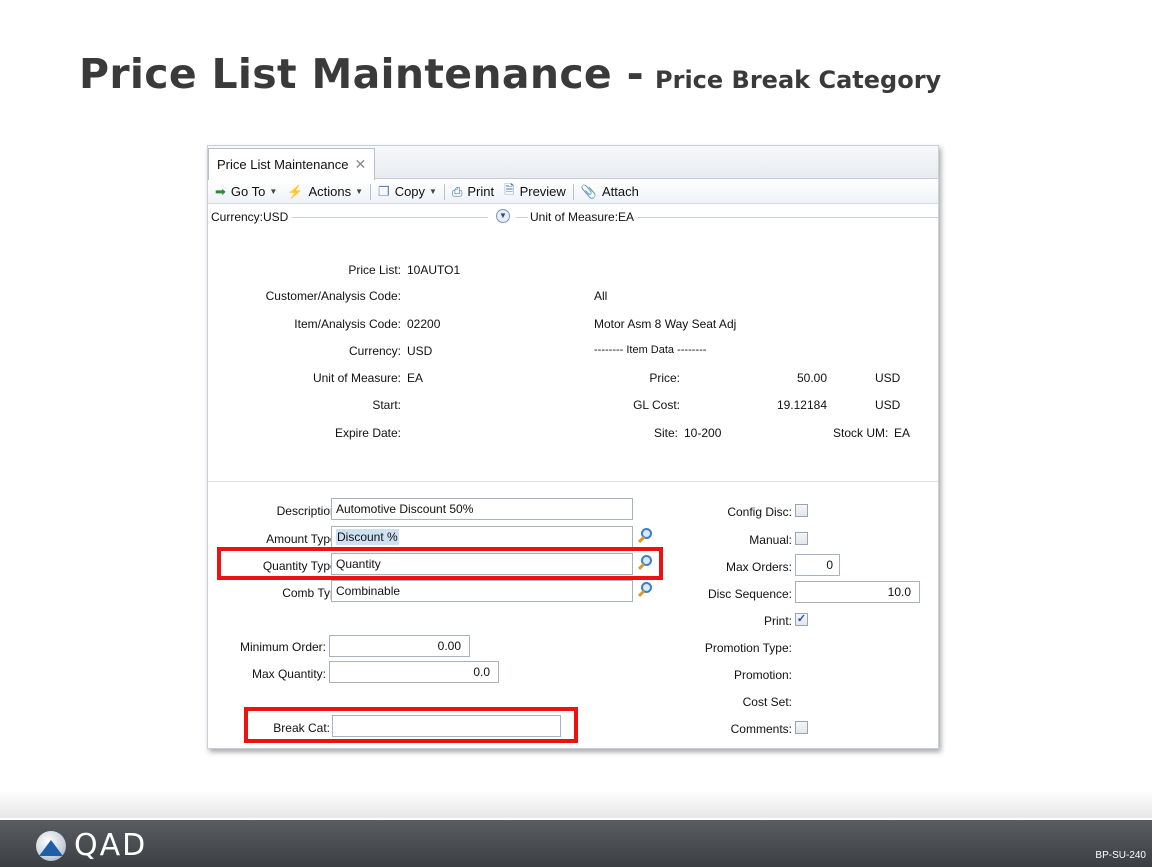 The image size is (1152, 867). Describe the element at coordinates (283, 164) in the screenshot. I see `tab-label: Price List Maintenance` at that location.